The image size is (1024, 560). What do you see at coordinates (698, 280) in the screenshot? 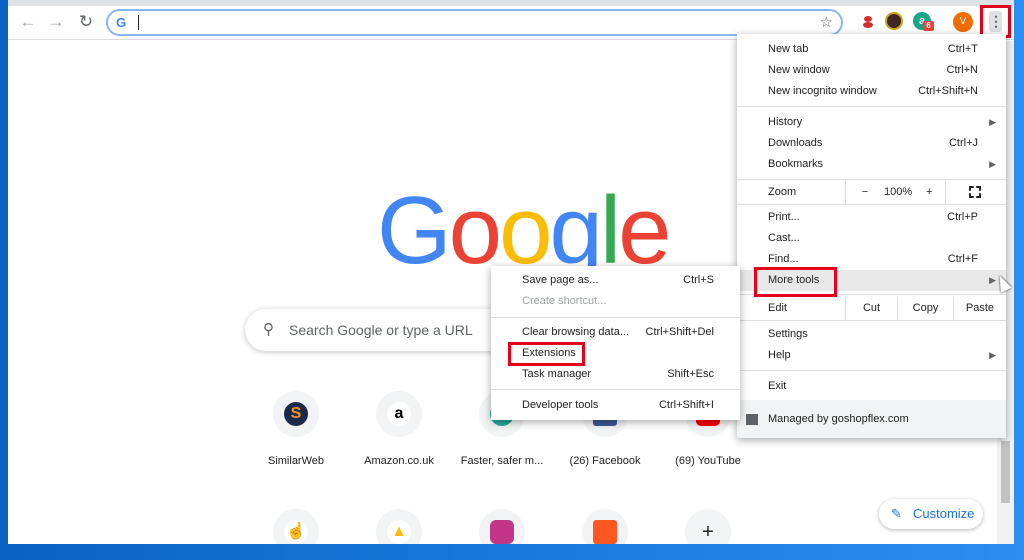
I see `submenu-item-shortcut: Ctrl+S` at bounding box center [698, 280].